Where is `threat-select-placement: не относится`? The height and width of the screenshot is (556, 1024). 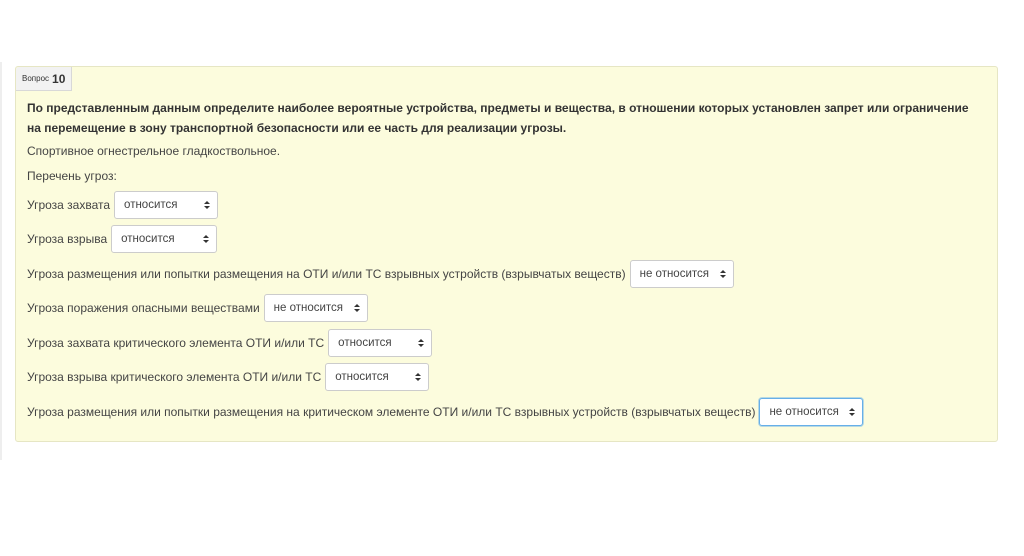 threat-select-placement: не относится is located at coordinates (681, 274).